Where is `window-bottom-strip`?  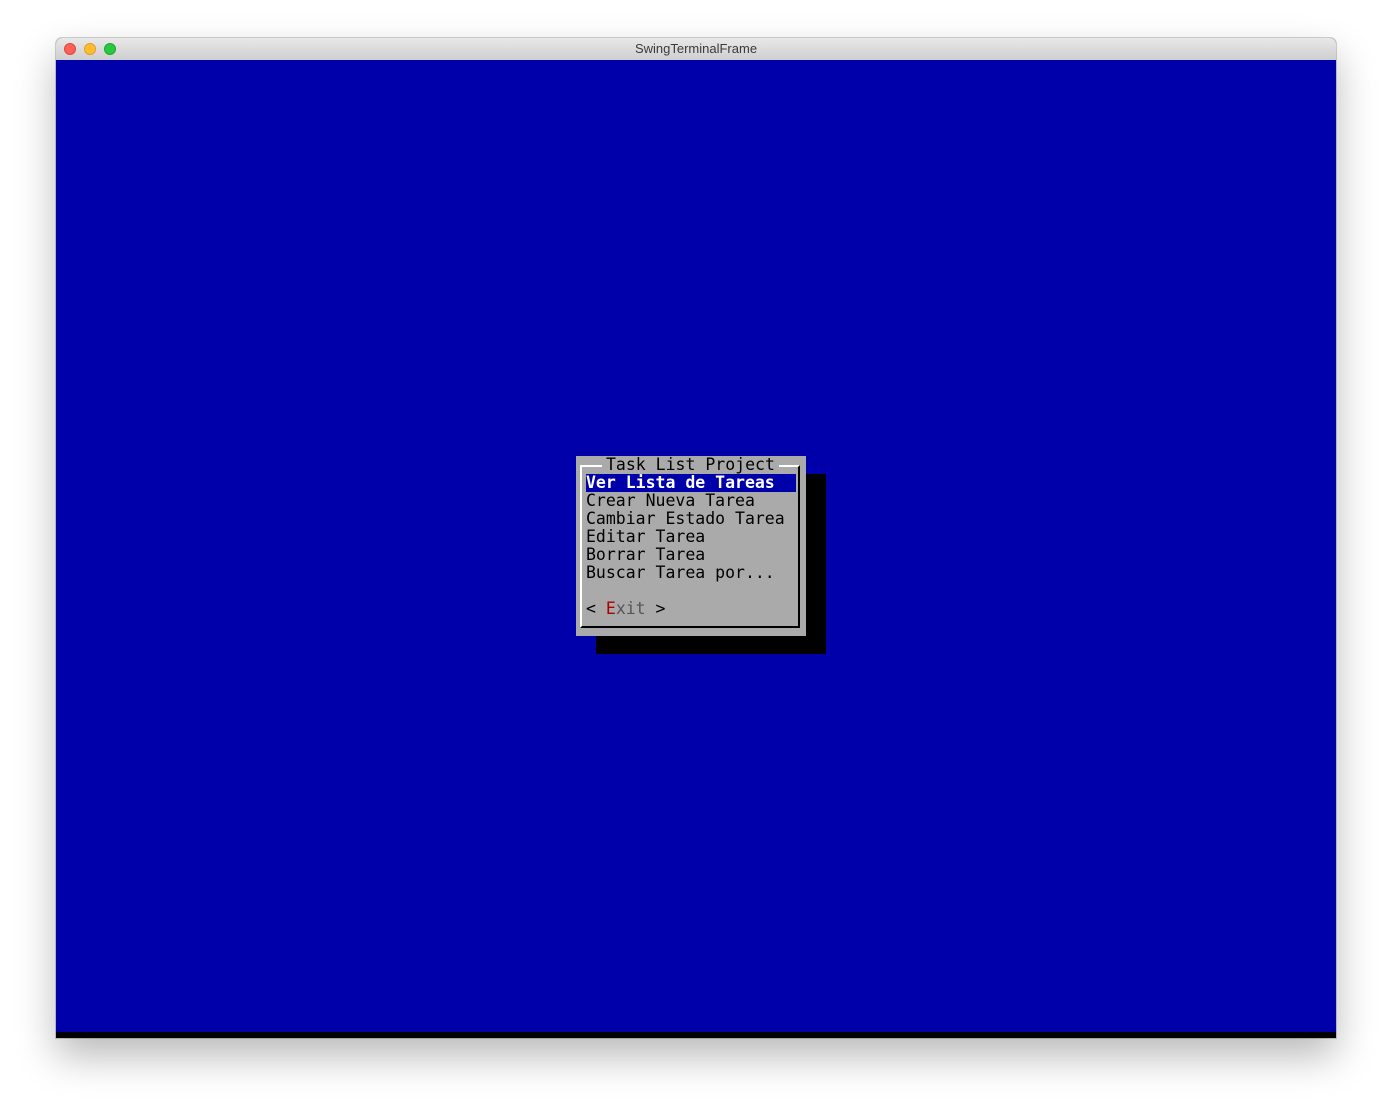 window-bottom-strip is located at coordinates (696, 1035).